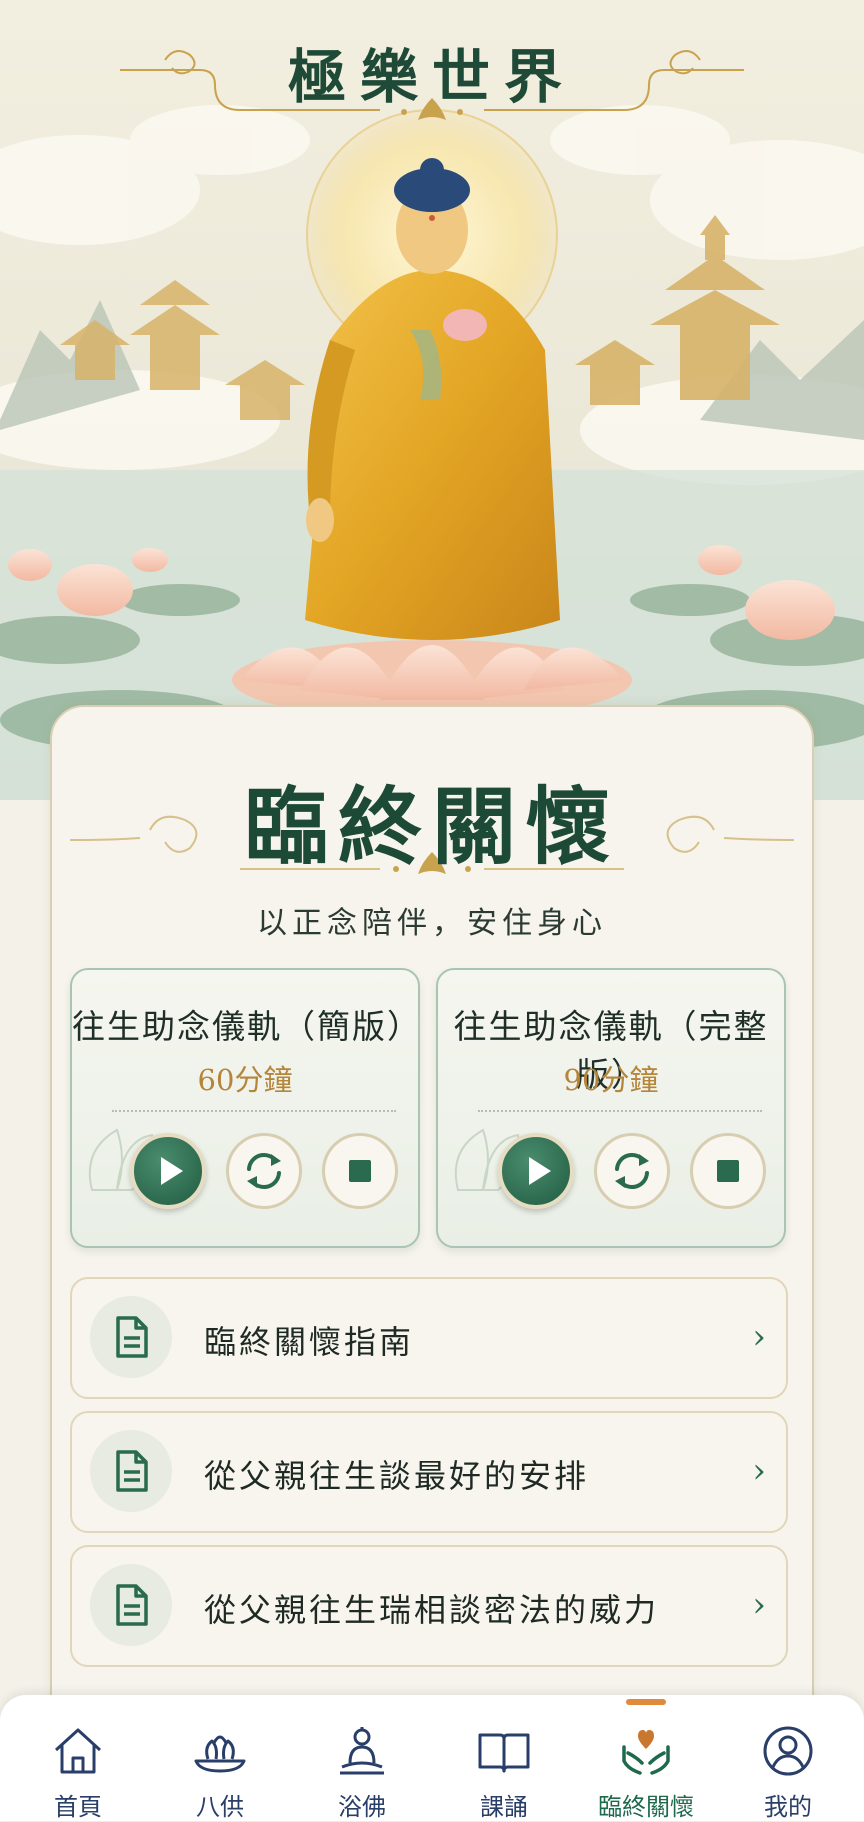 The width and height of the screenshot is (864, 1822). I want to click on tab-label: 課誦, so click(504, 1807).